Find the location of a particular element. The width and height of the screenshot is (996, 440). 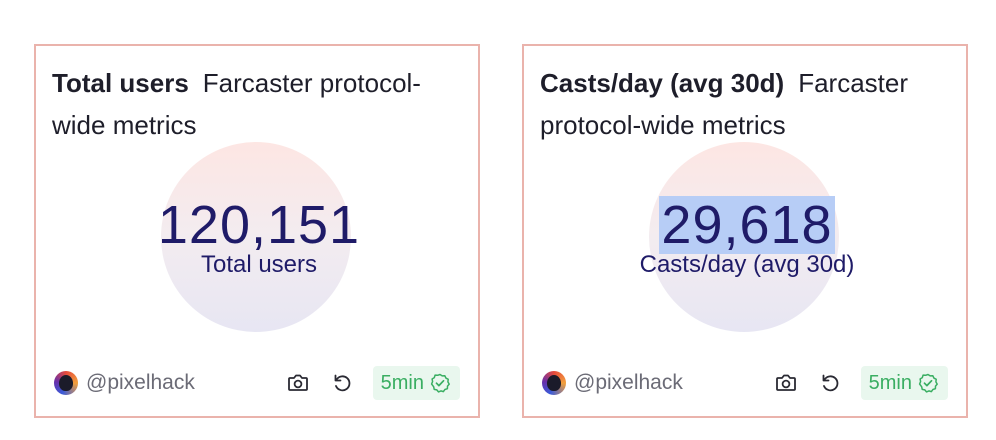

metric-value: 120,151 is located at coordinates (259, 225).